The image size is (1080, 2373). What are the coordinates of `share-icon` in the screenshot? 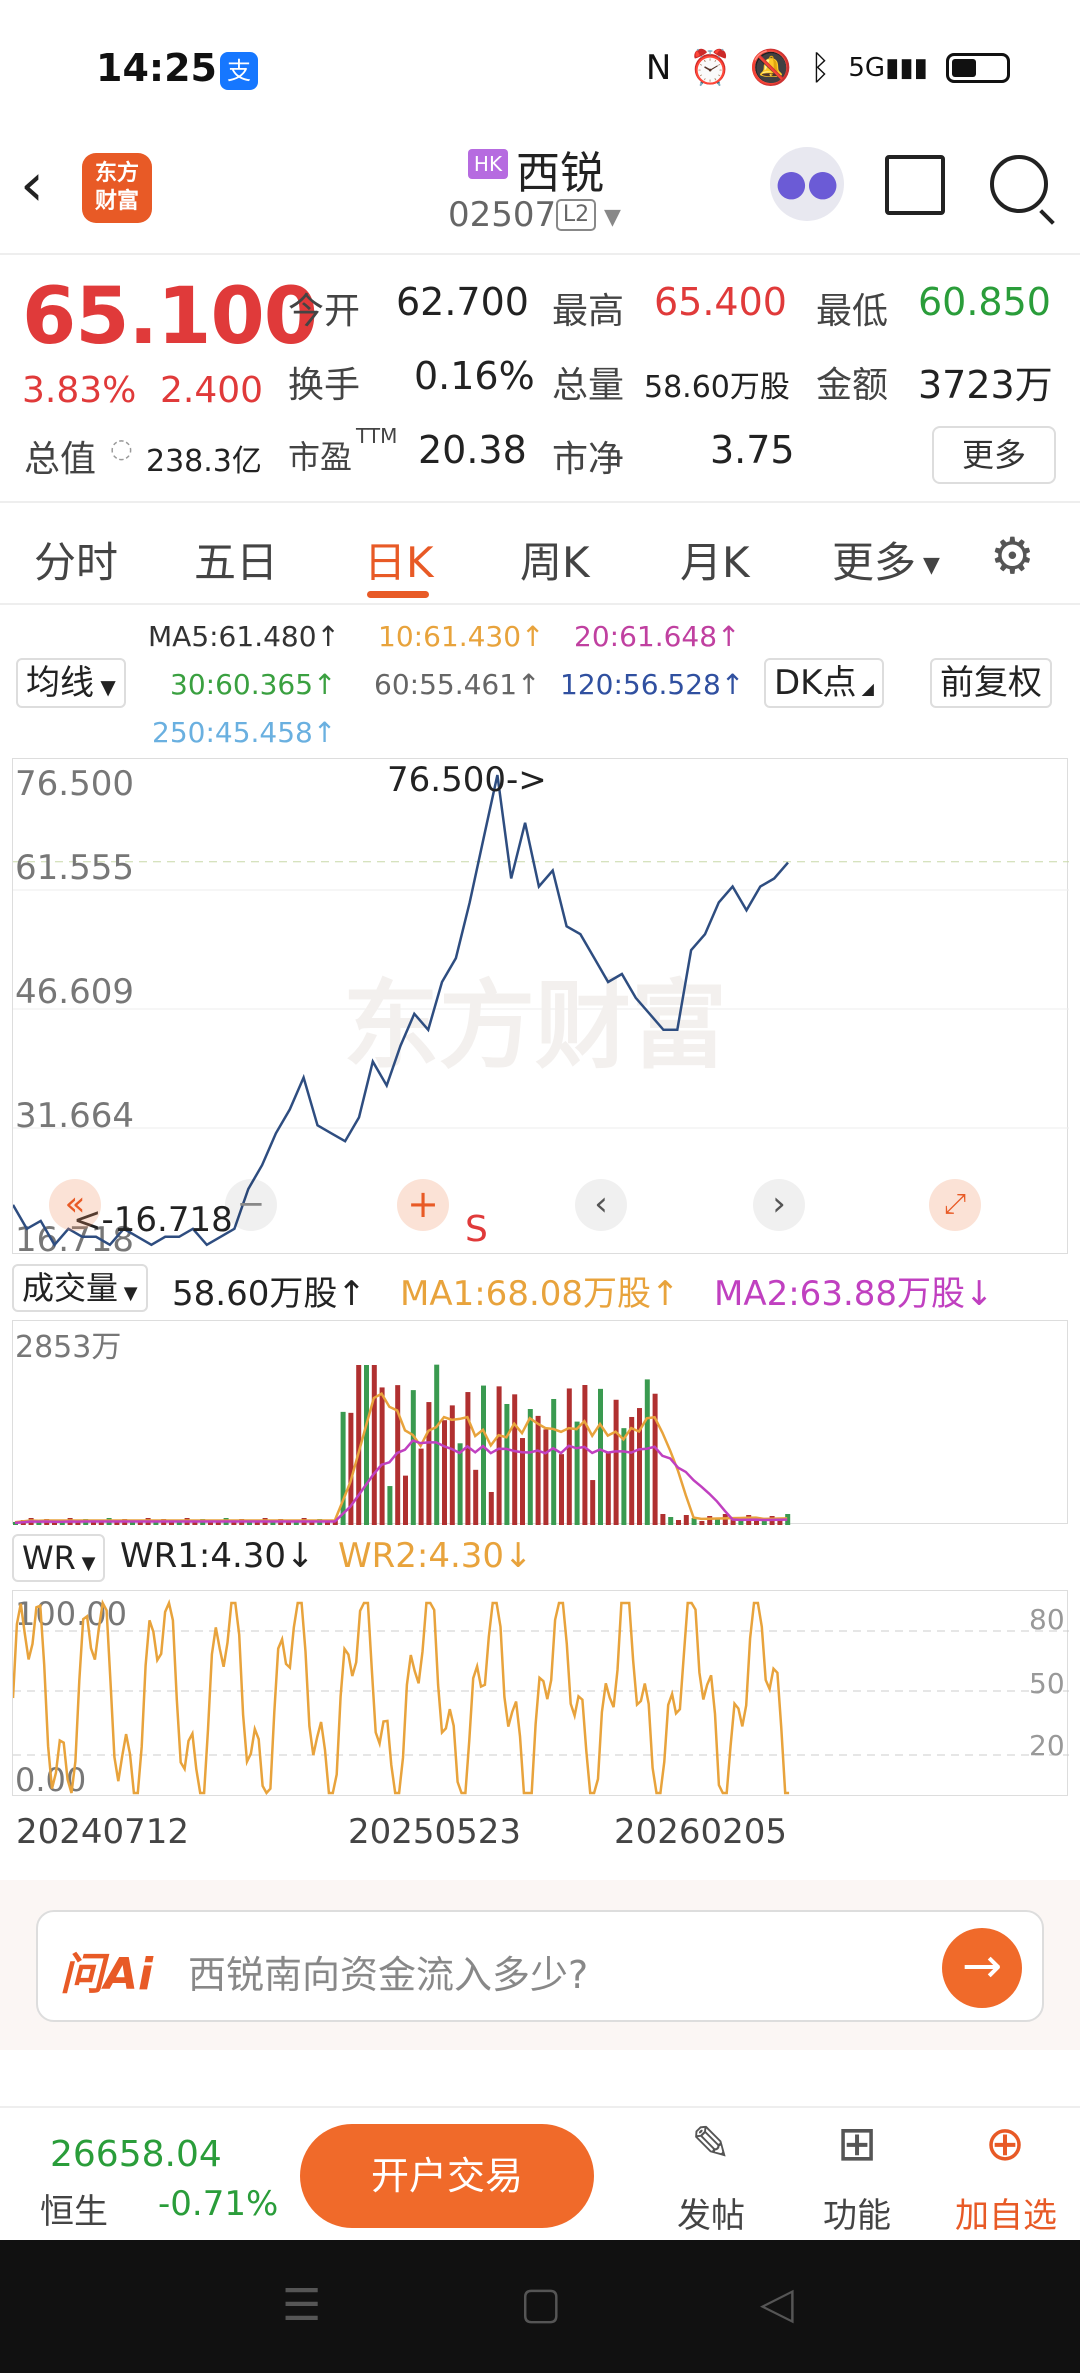 It's located at (915, 185).